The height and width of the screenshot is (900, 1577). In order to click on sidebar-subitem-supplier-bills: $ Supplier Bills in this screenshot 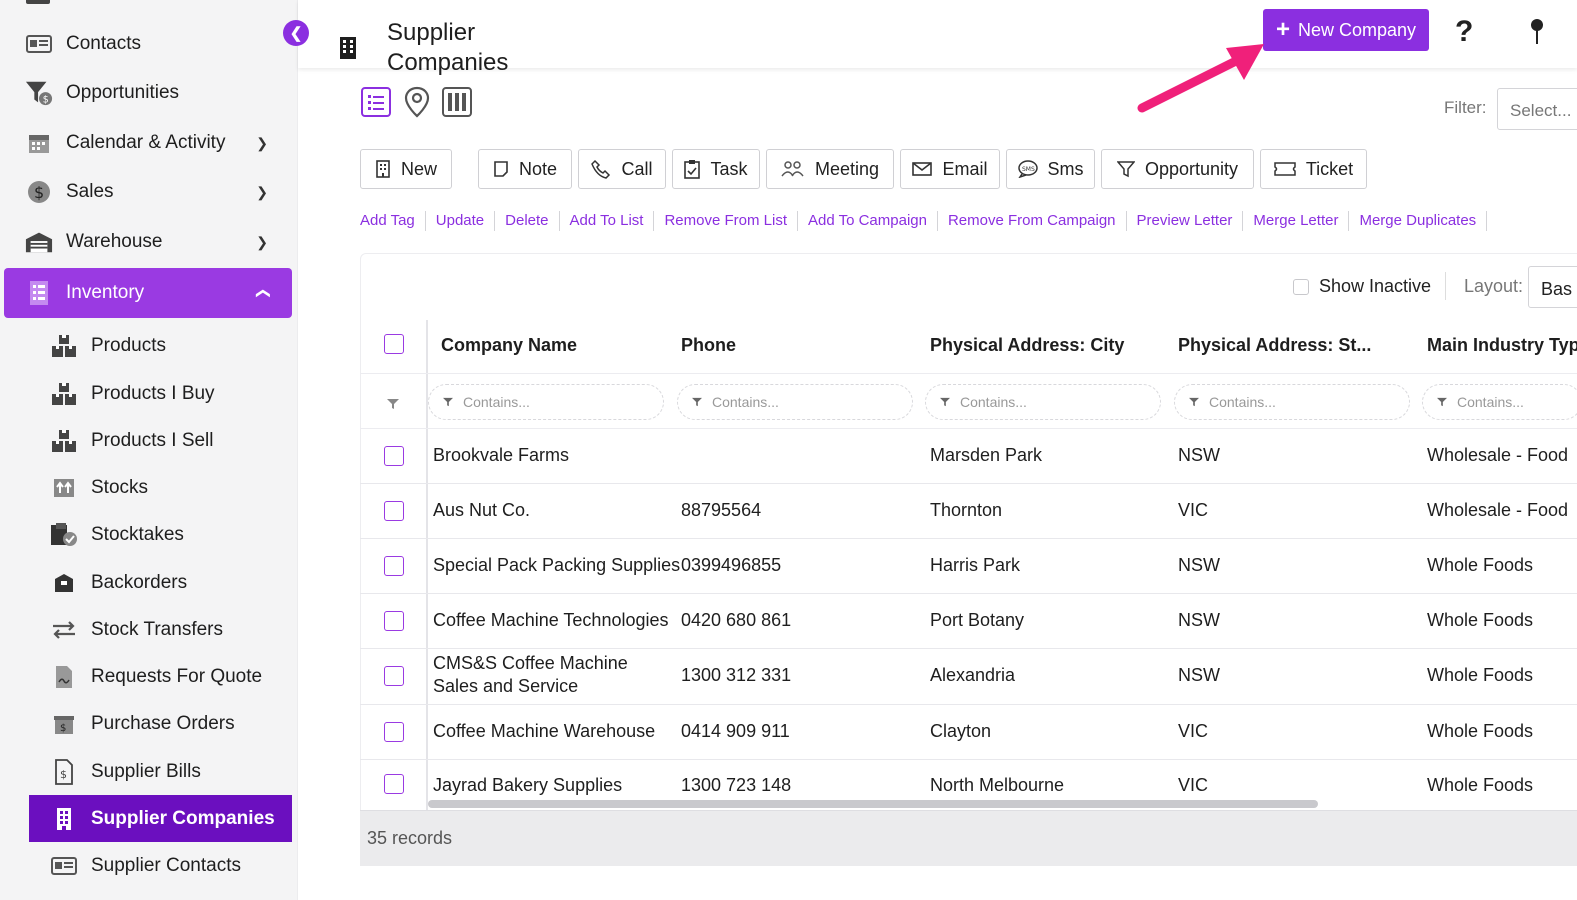, I will do `click(160, 771)`.